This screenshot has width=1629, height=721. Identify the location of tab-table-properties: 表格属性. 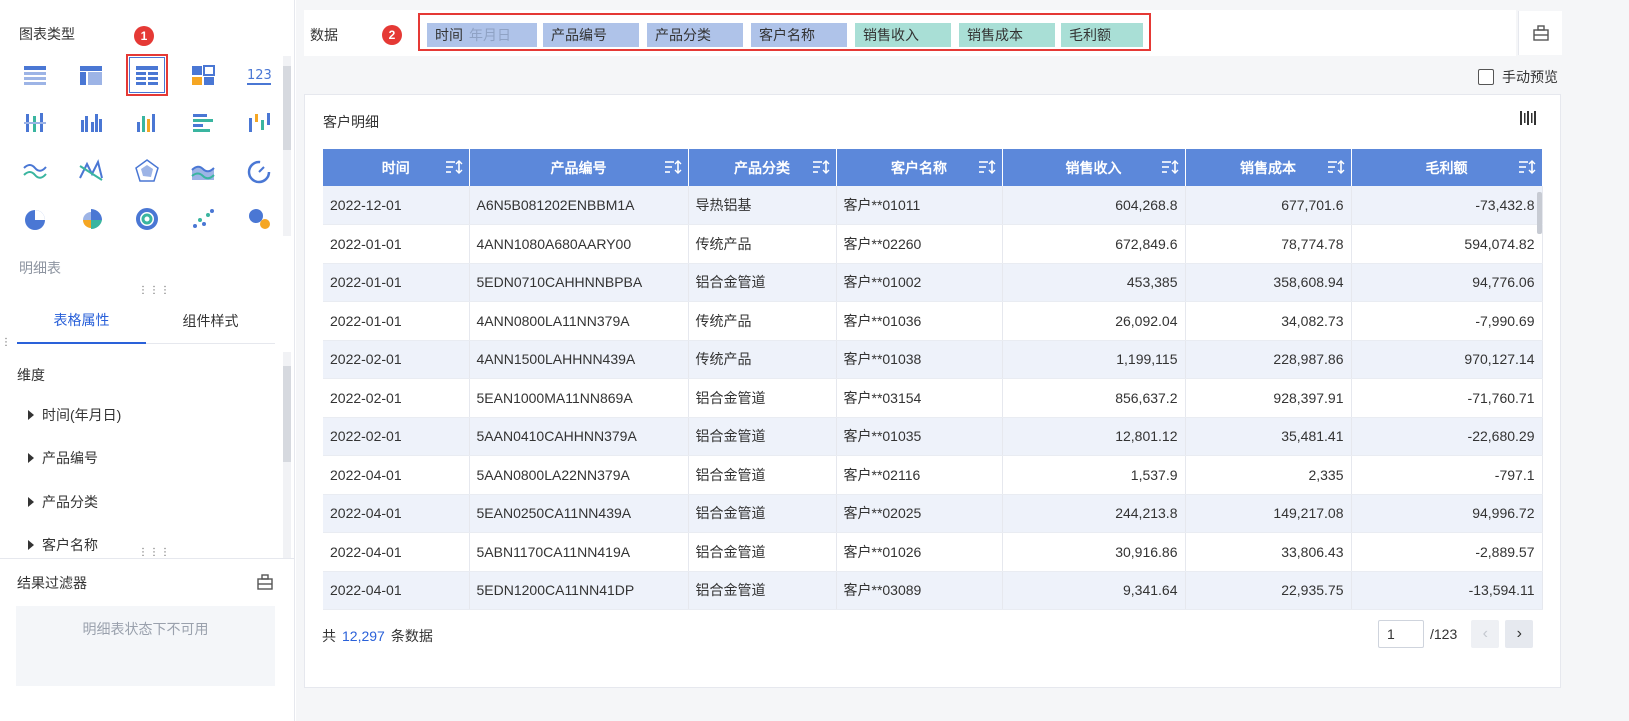
(81, 321).